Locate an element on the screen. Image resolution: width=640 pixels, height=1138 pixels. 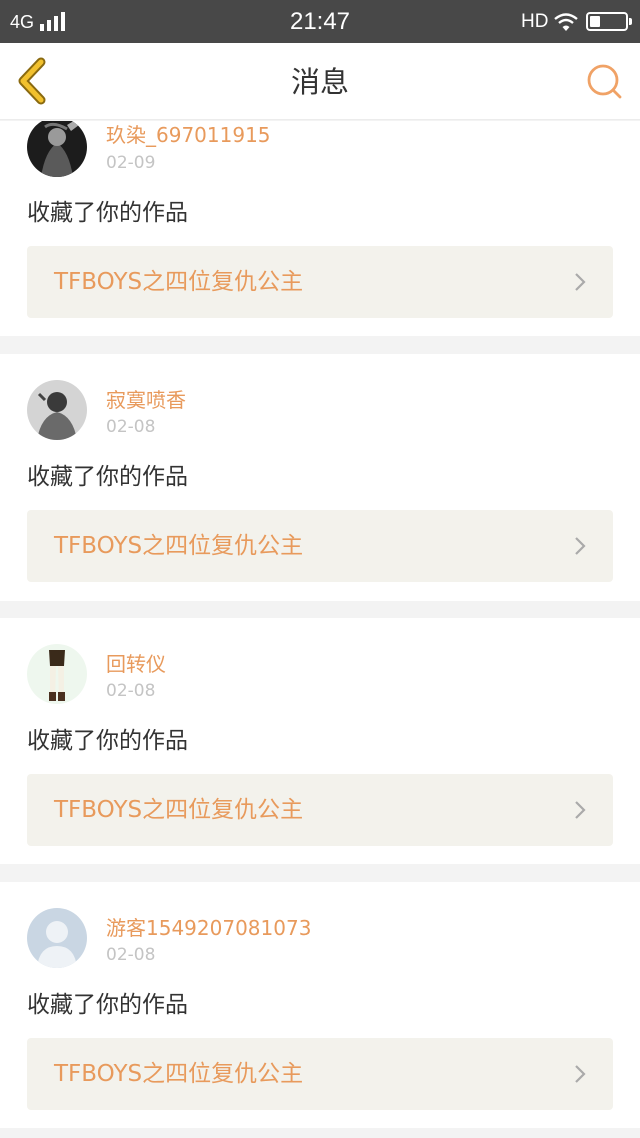
username: 游客1549207081073 is located at coordinates (208, 928).